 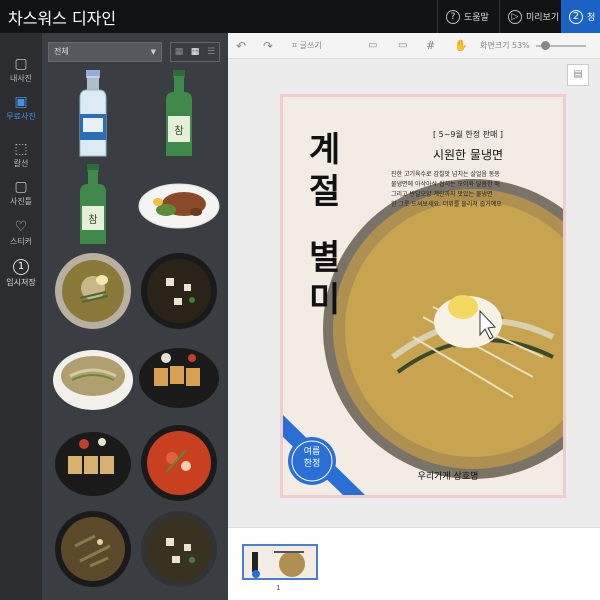 What do you see at coordinates (372, 46) in the screenshot?
I see `text-format-icon: ▭` at bounding box center [372, 46].